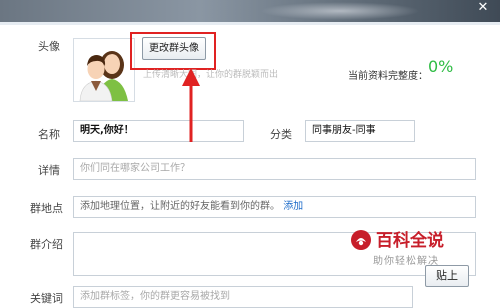  What do you see at coordinates (250, 11) in the screenshot?
I see `window-titlebar: ✕` at bounding box center [250, 11].